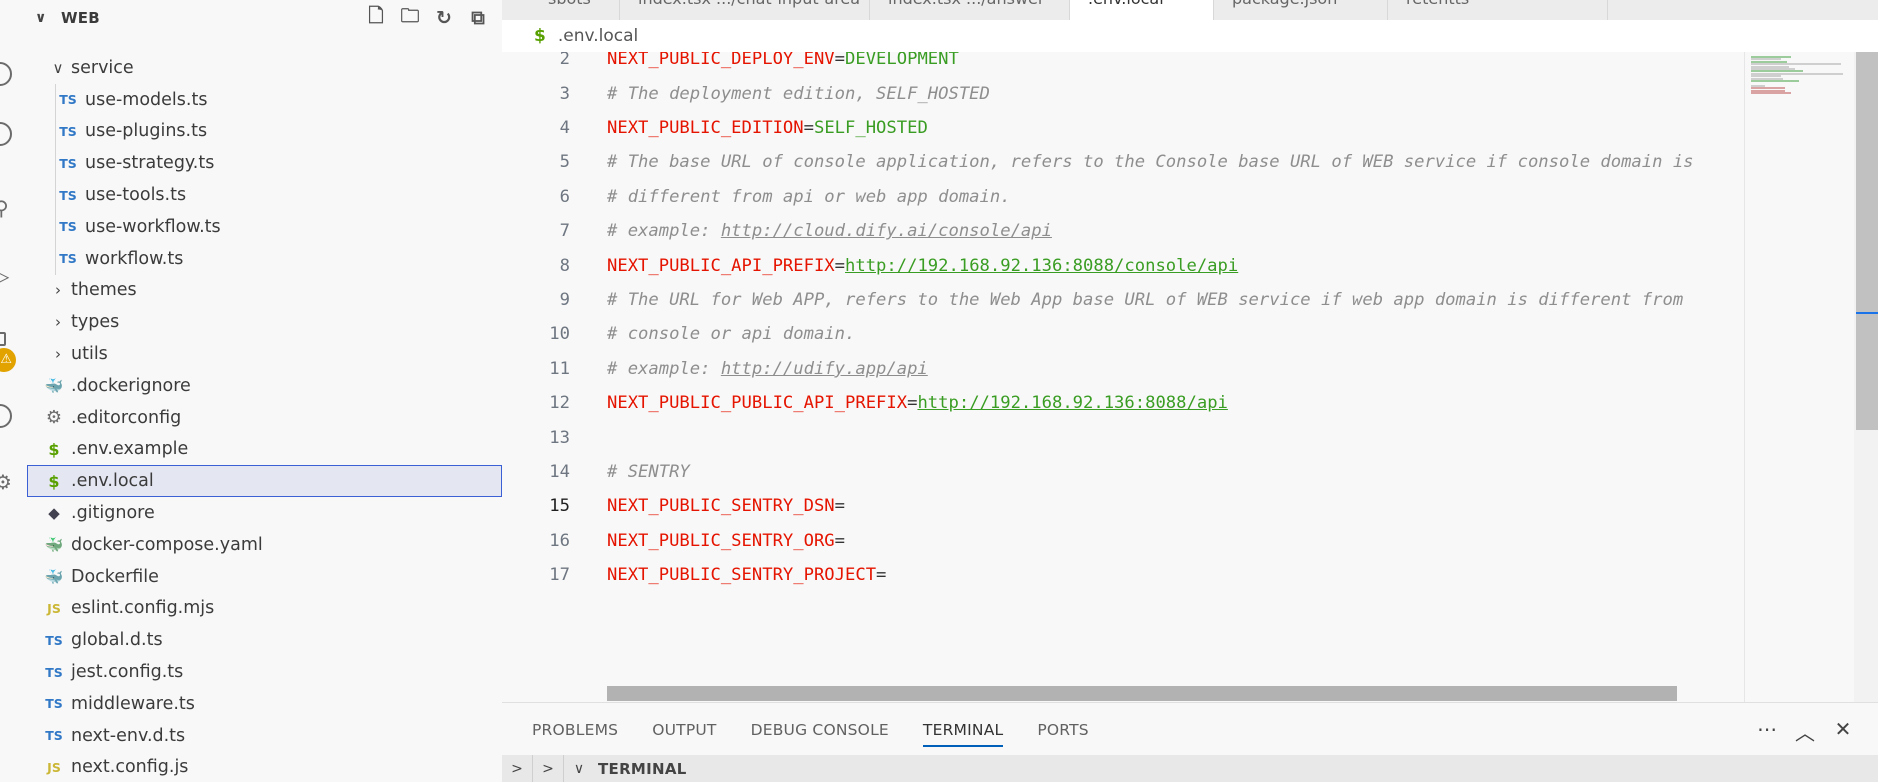 This screenshot has width=1878, height=782. Describe the element at coordinates (1301, 10) in the screenshot. I see `editor-tab: package.json` at that location.